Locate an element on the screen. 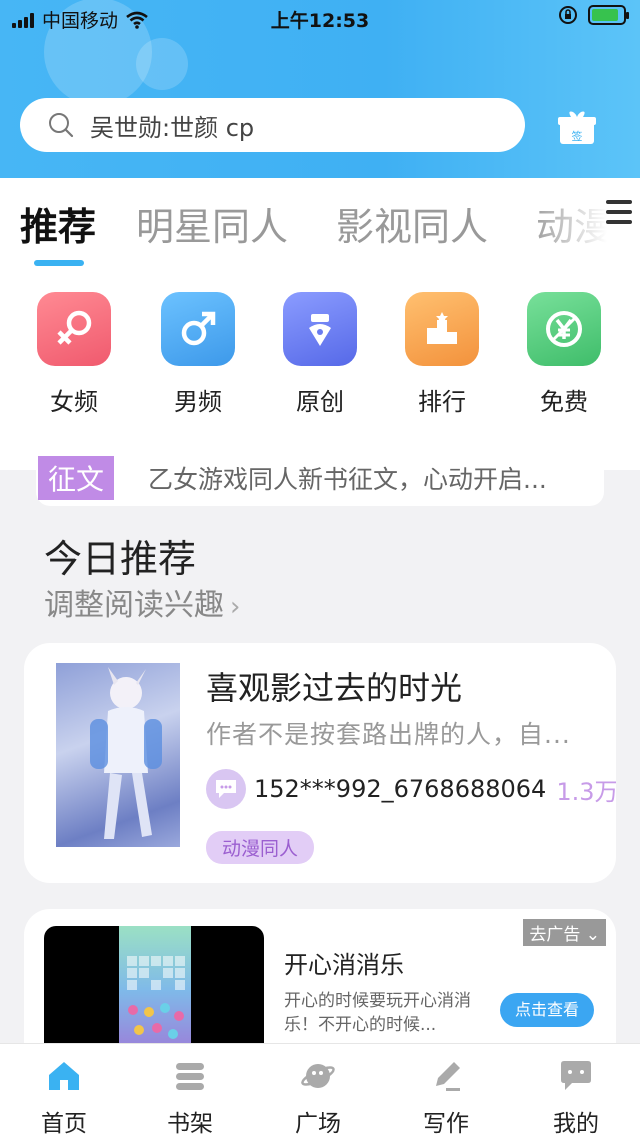  ad-close-button: 去广告 ⌄ is located at coordinates (564, 932).